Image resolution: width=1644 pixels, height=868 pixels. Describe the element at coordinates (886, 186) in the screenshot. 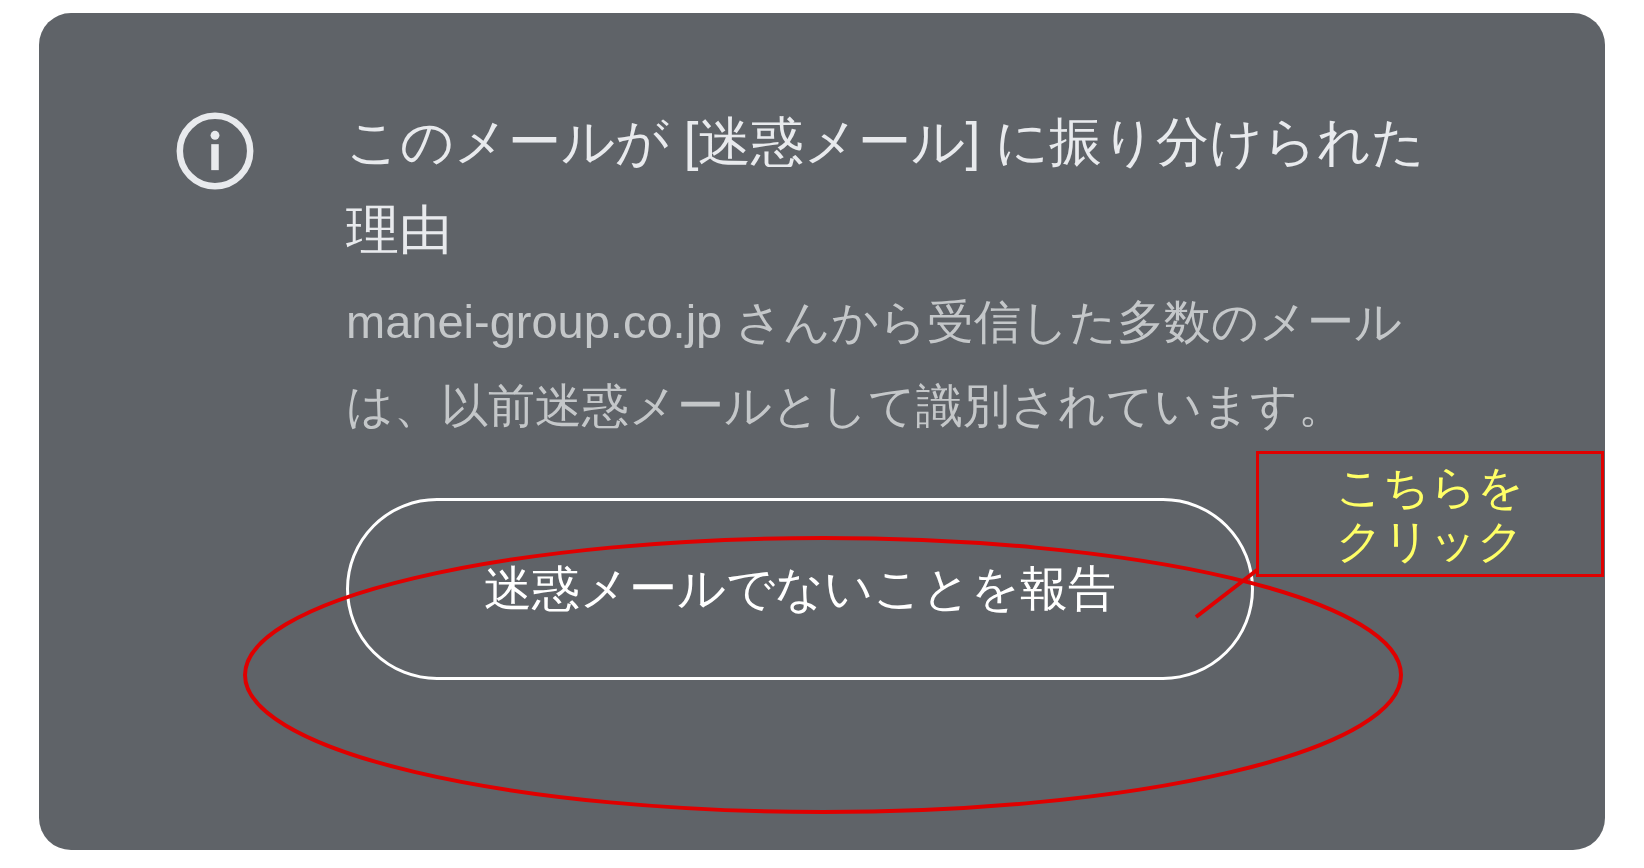

I see `notice-title: このメールが [迷惑メール] に振り分けられた理由` at that location.